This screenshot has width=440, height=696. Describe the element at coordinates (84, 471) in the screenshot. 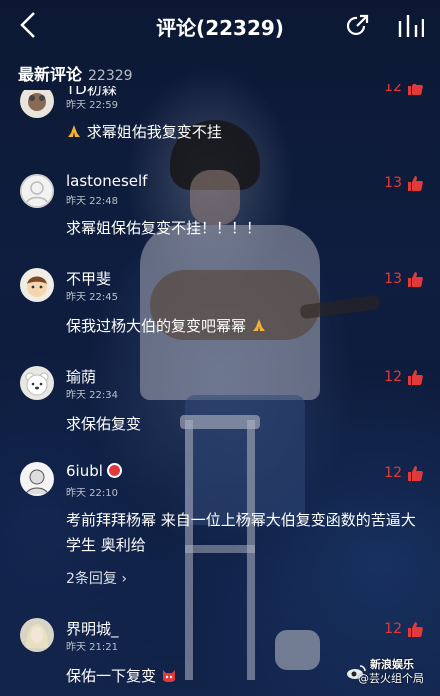

I see `username-text: 6iubl` at that location.